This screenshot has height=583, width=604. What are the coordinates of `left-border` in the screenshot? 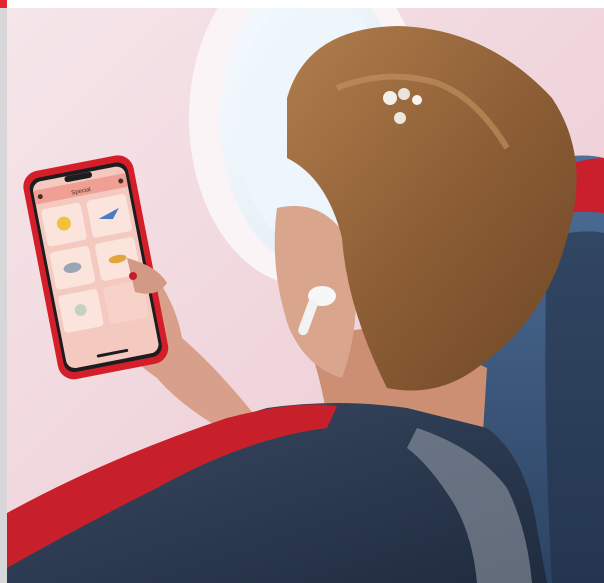 It's located at (3, 291).